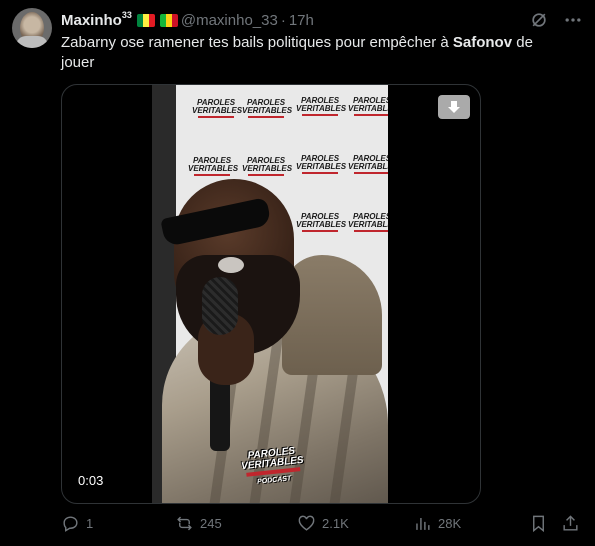 The height and width of the screenshot is (546, 595). Describe the element at coordinates (168, 20) in the screenshot. I see `guinea-flag-icon` at that location.